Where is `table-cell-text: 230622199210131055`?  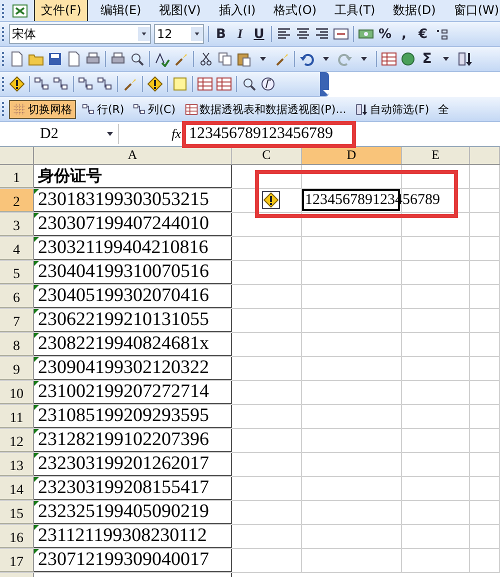
table-cell-text: 230622199210131055 is located at coordinates (123, 320).